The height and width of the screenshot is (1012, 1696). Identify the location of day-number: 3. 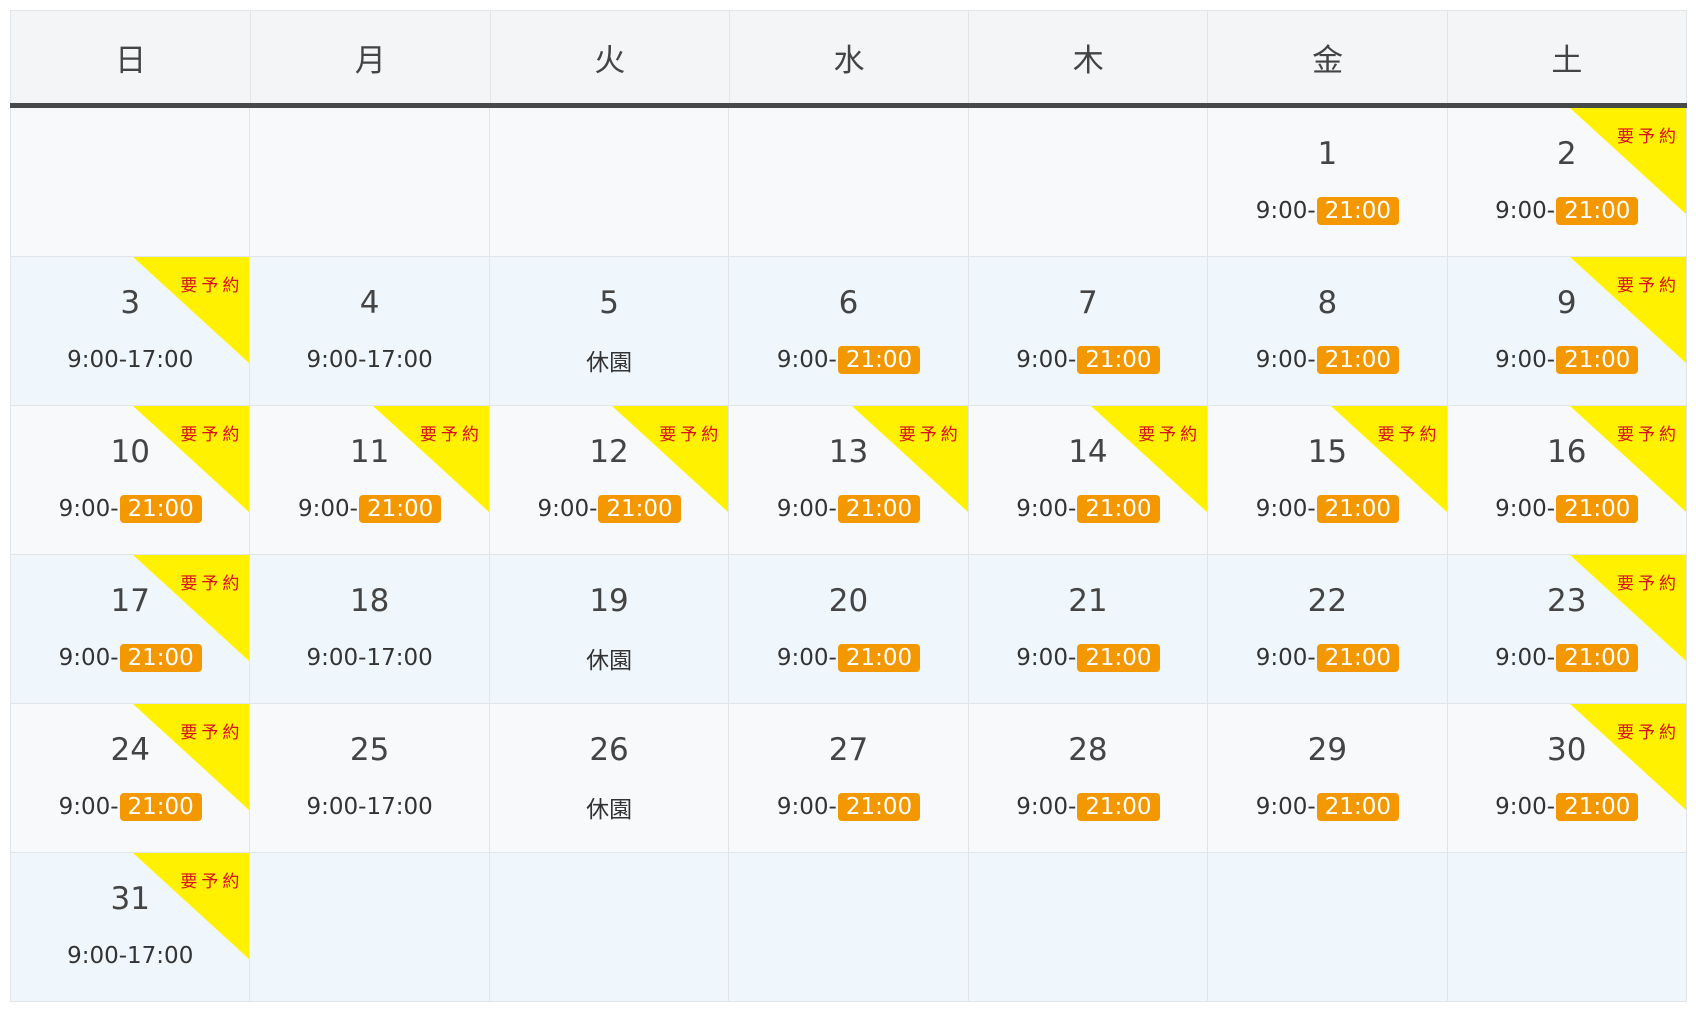
(130, 303).